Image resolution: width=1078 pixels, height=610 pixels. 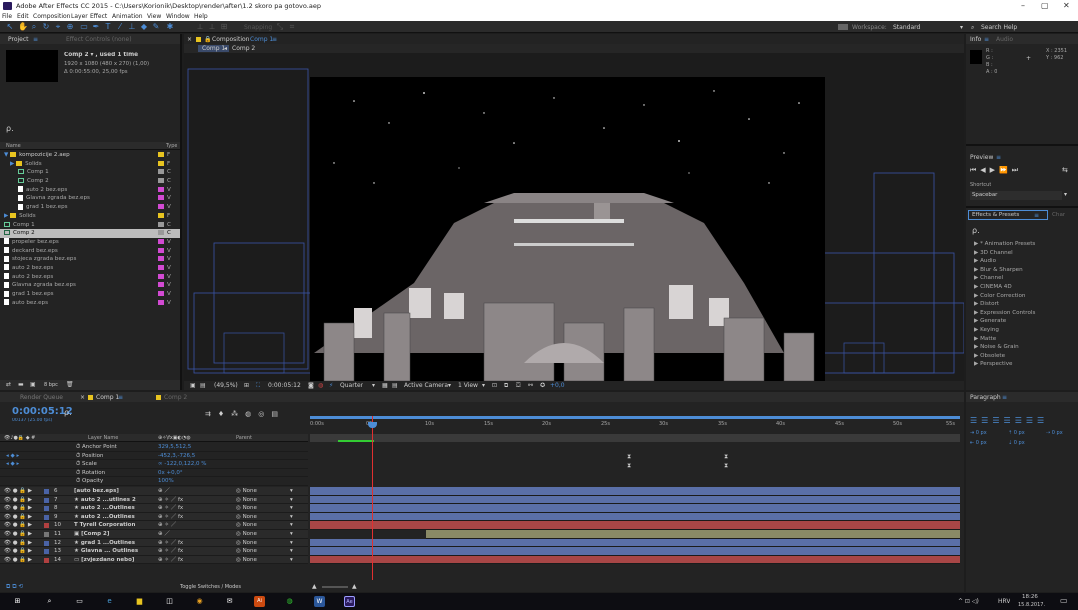 What do you see at coordinates (246, 385) in the screenshot?
I see `resolution-icon: ⊞` at bounding box center [246, 385].